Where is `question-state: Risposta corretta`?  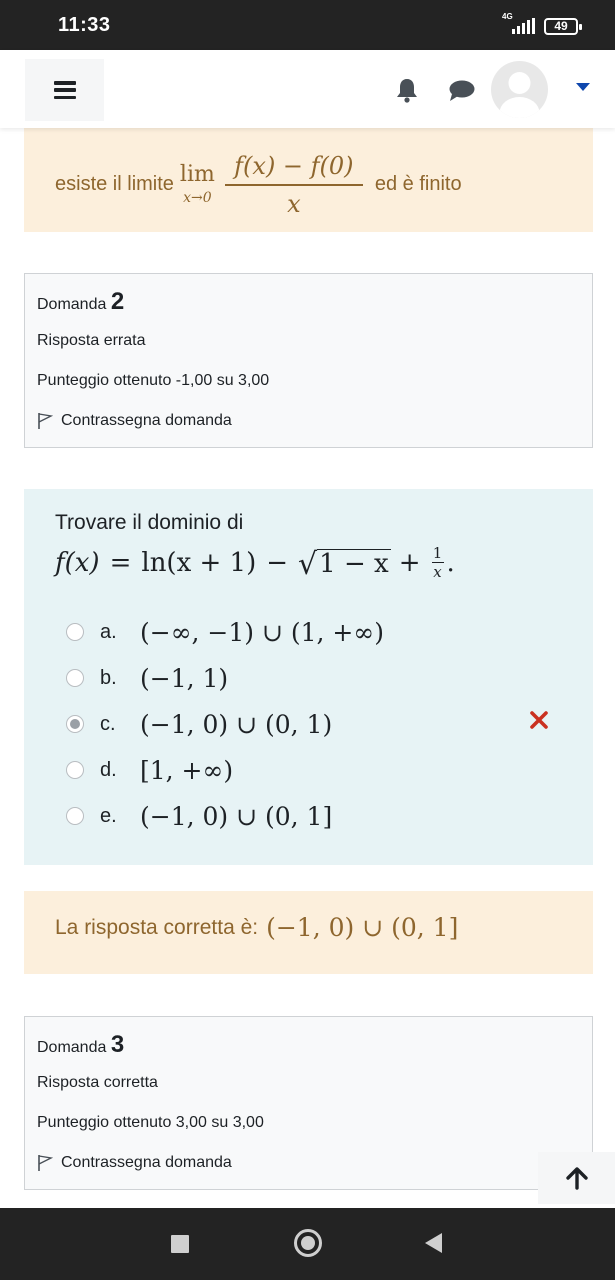 question-state: Risposta corretta is located at coordinates (97, 1082).